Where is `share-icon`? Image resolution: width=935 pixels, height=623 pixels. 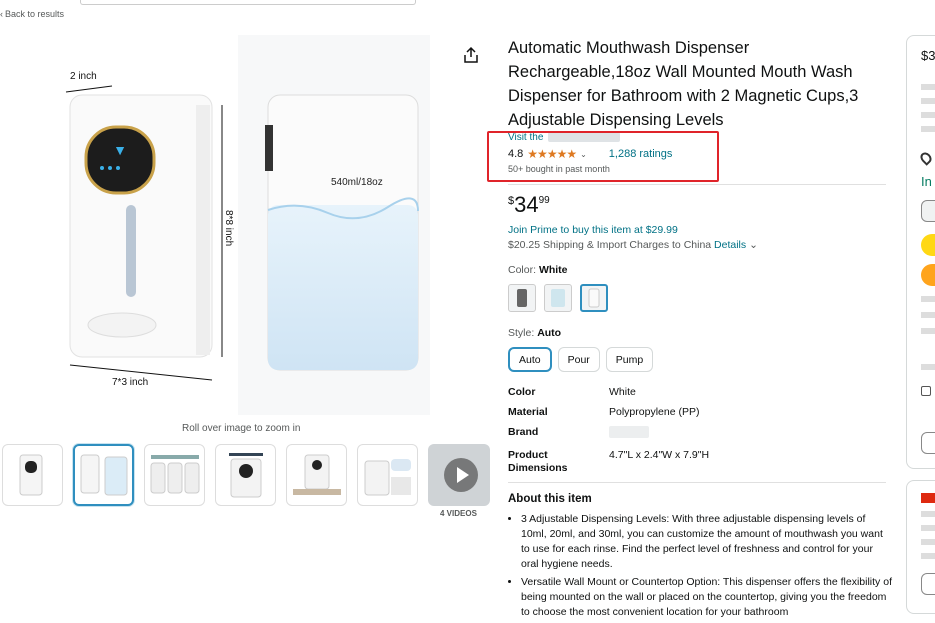
share-icon is located at coordinates (471, 55).